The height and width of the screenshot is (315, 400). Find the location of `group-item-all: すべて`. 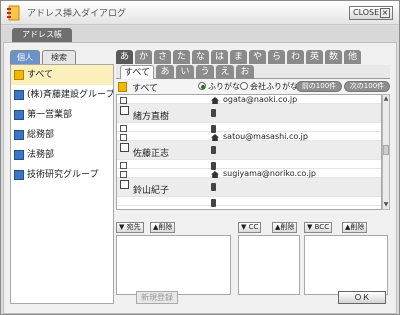

group-item-all: すべて is located at coordinates (62, 75).